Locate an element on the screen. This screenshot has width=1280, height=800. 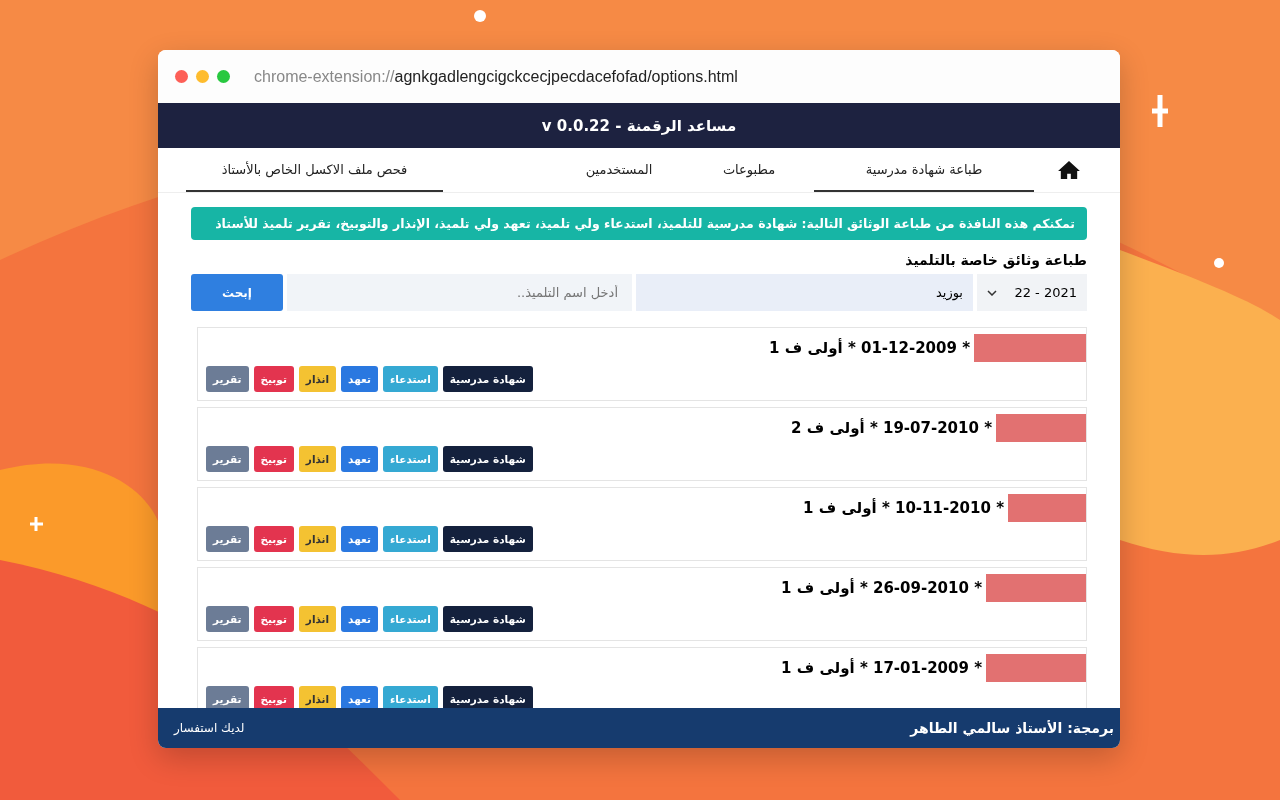
search-button: إبحث is located at coordinates (237, 292).